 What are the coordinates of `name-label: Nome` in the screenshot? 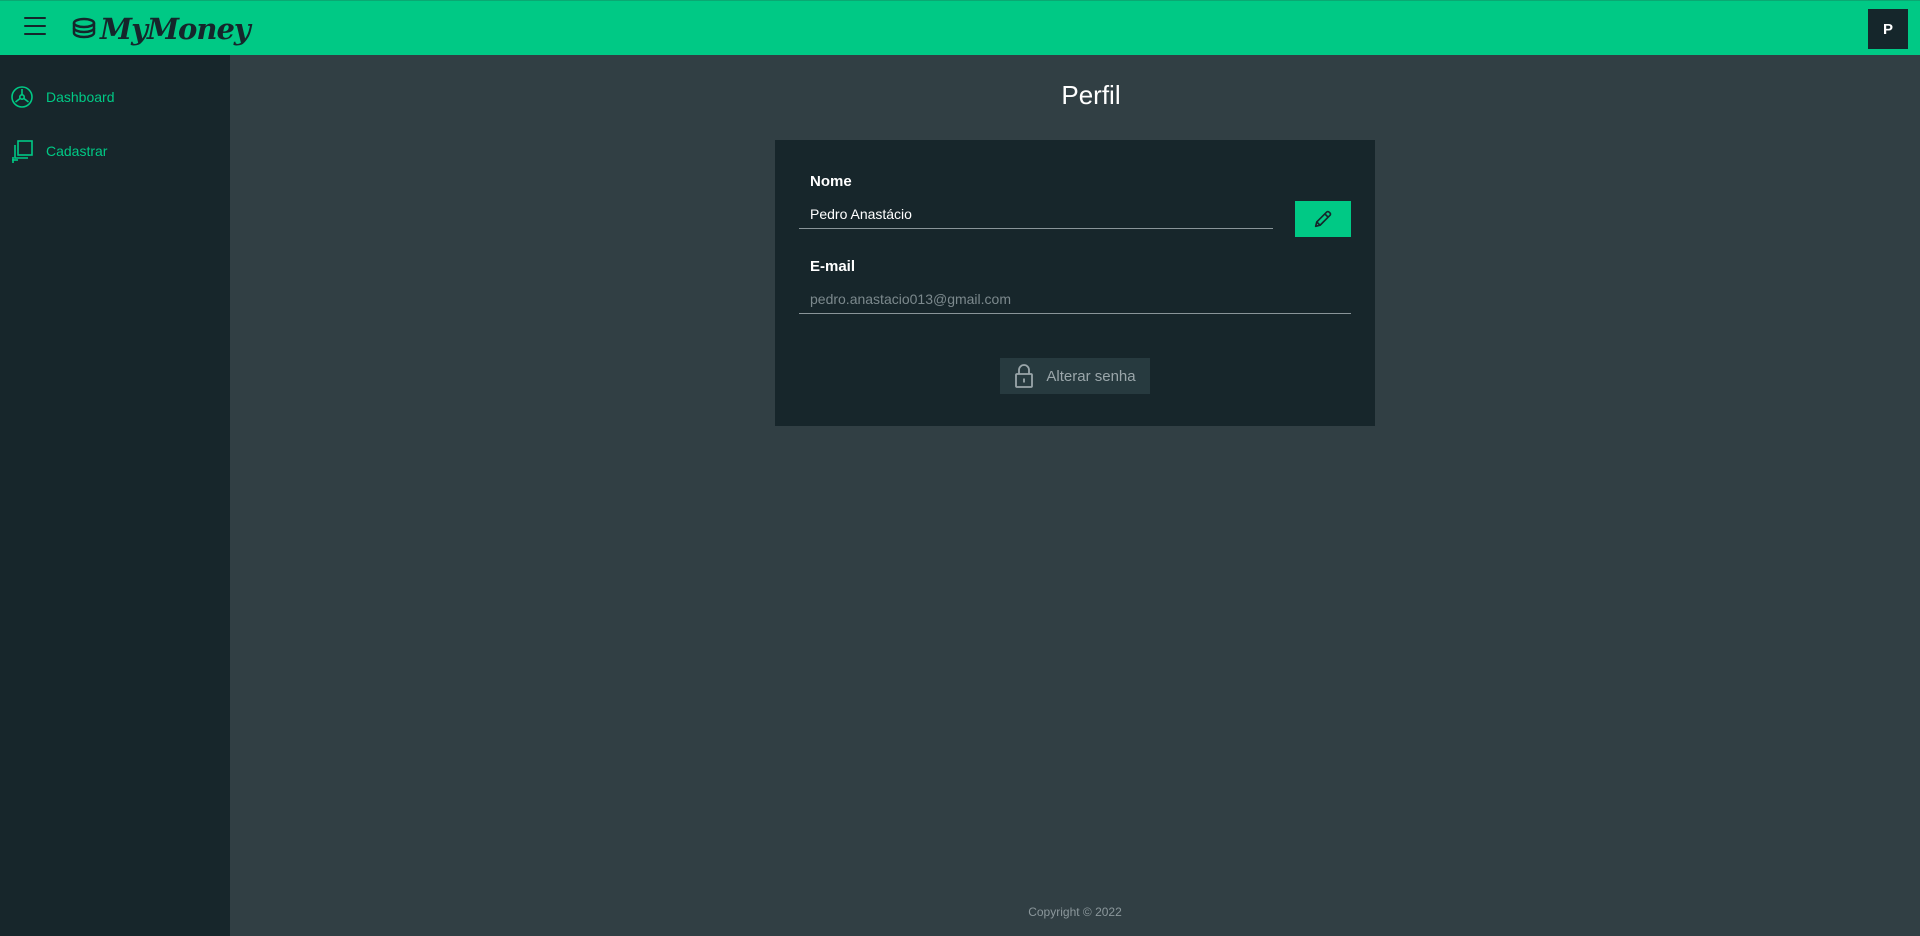 It's located at (831, 181).